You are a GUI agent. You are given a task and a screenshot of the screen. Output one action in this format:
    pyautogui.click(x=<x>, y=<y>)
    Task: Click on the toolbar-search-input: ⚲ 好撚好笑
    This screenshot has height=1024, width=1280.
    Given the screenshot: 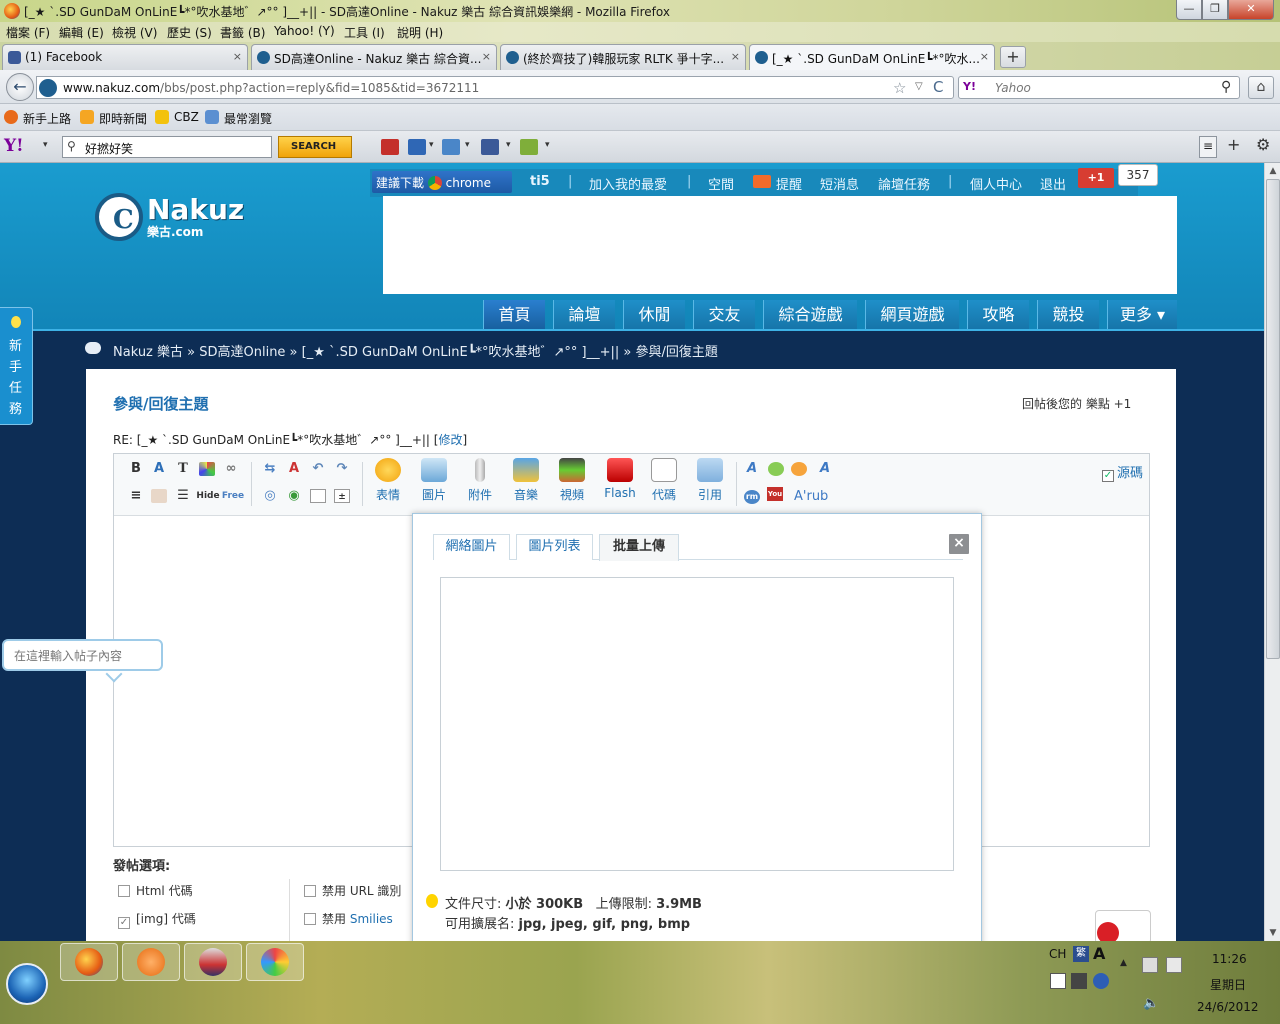 What is the action you would take?
    pyautogui.click(x=167, y=147)
    